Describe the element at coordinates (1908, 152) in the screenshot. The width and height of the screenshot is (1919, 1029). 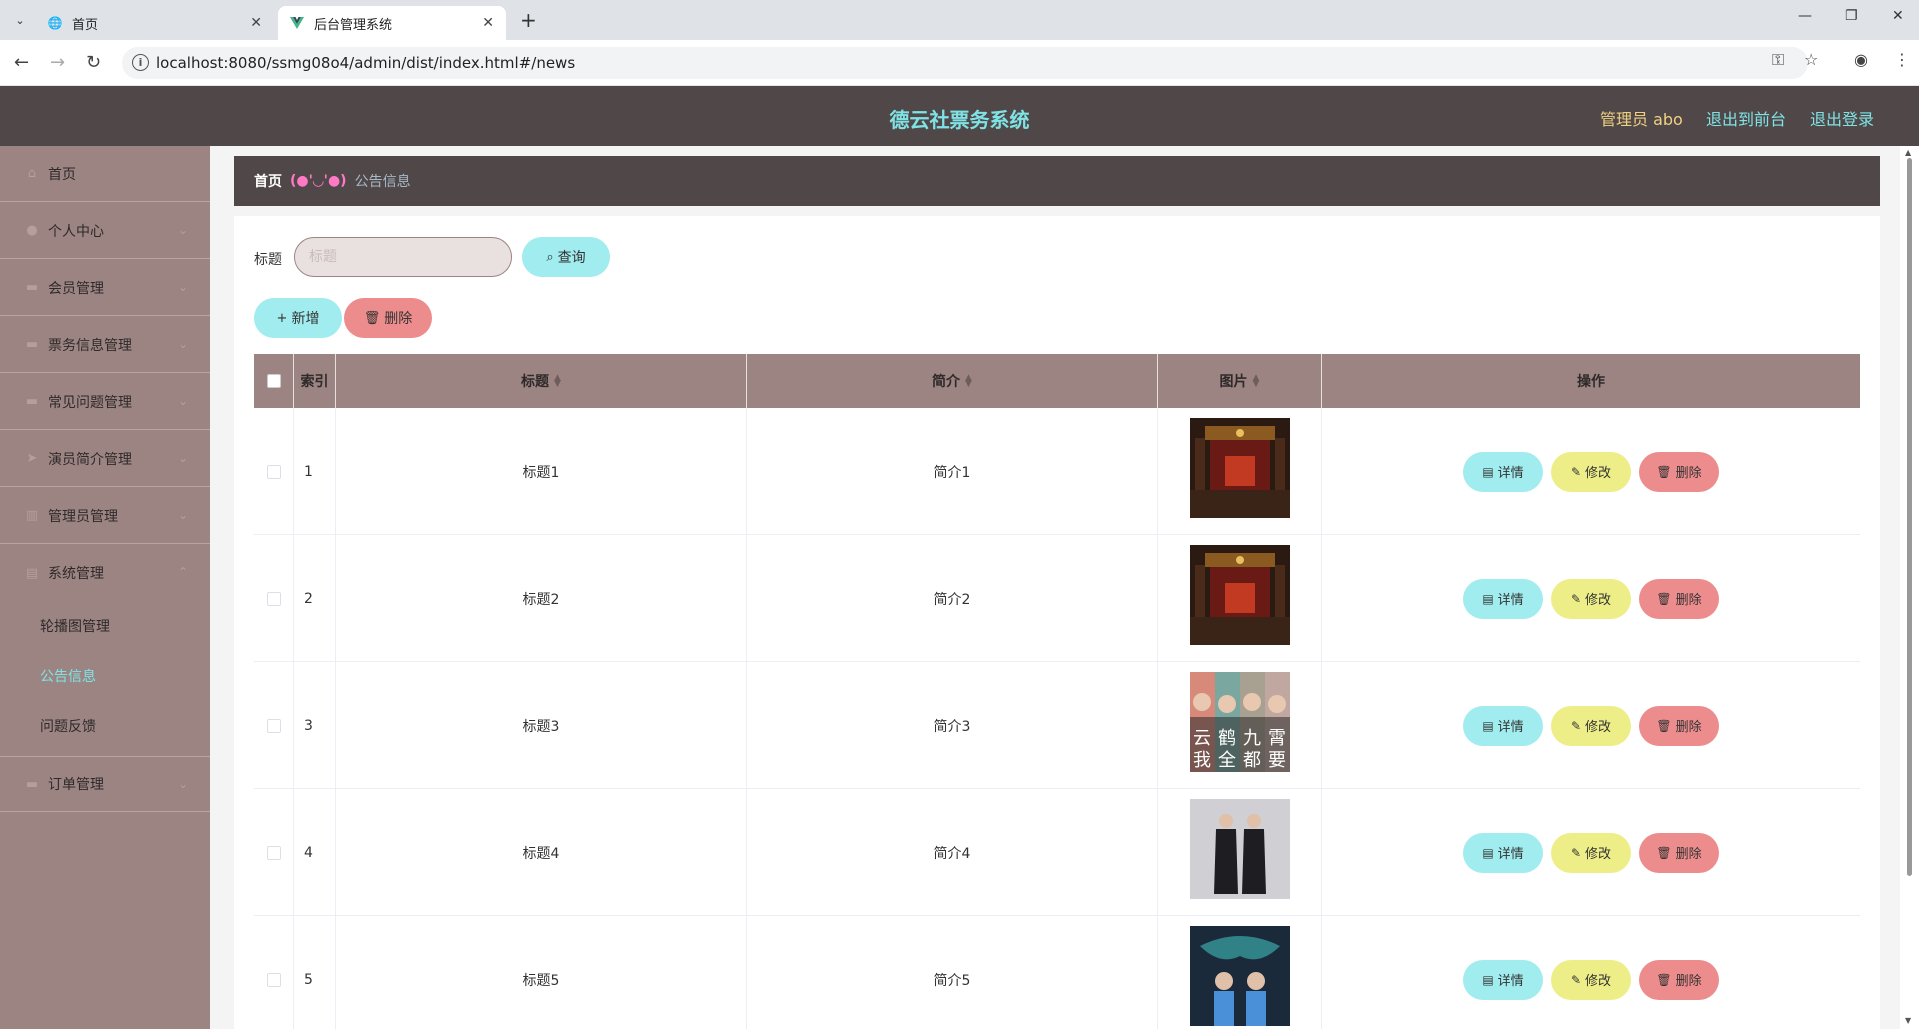
I see `scroll-up-icon: ▲` at that location.